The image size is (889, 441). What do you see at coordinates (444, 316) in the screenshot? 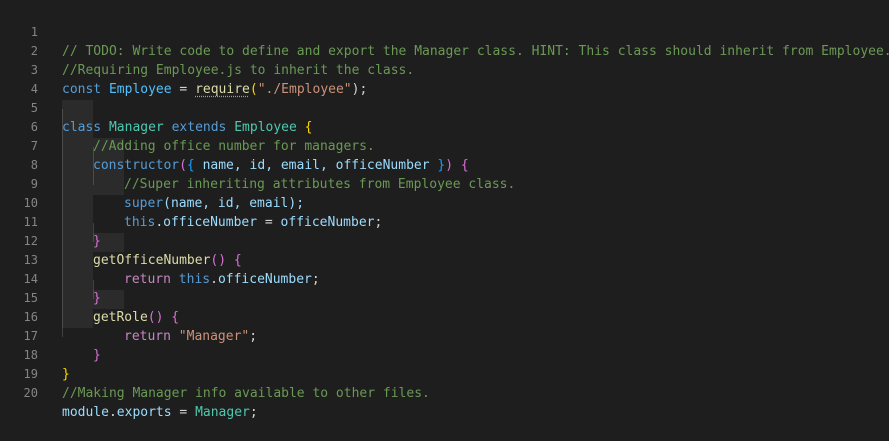
I see `code-line: 16 return "Manager";` at bounding box center [444, 316].